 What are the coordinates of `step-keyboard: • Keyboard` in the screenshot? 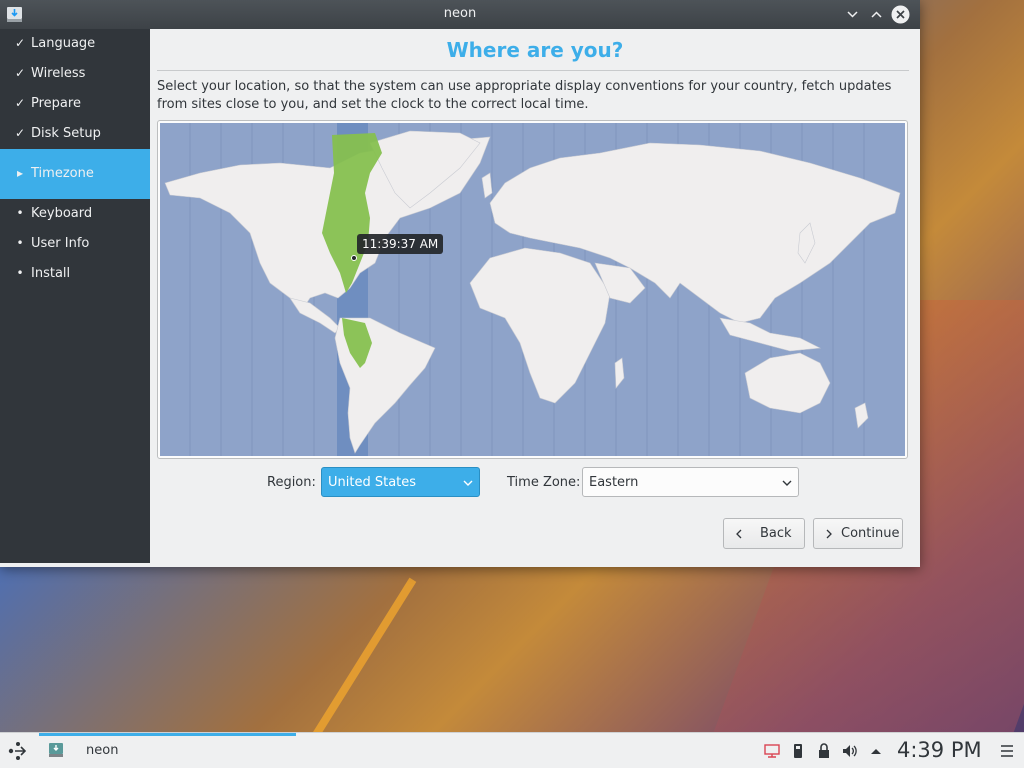 It's located at (75, 214).